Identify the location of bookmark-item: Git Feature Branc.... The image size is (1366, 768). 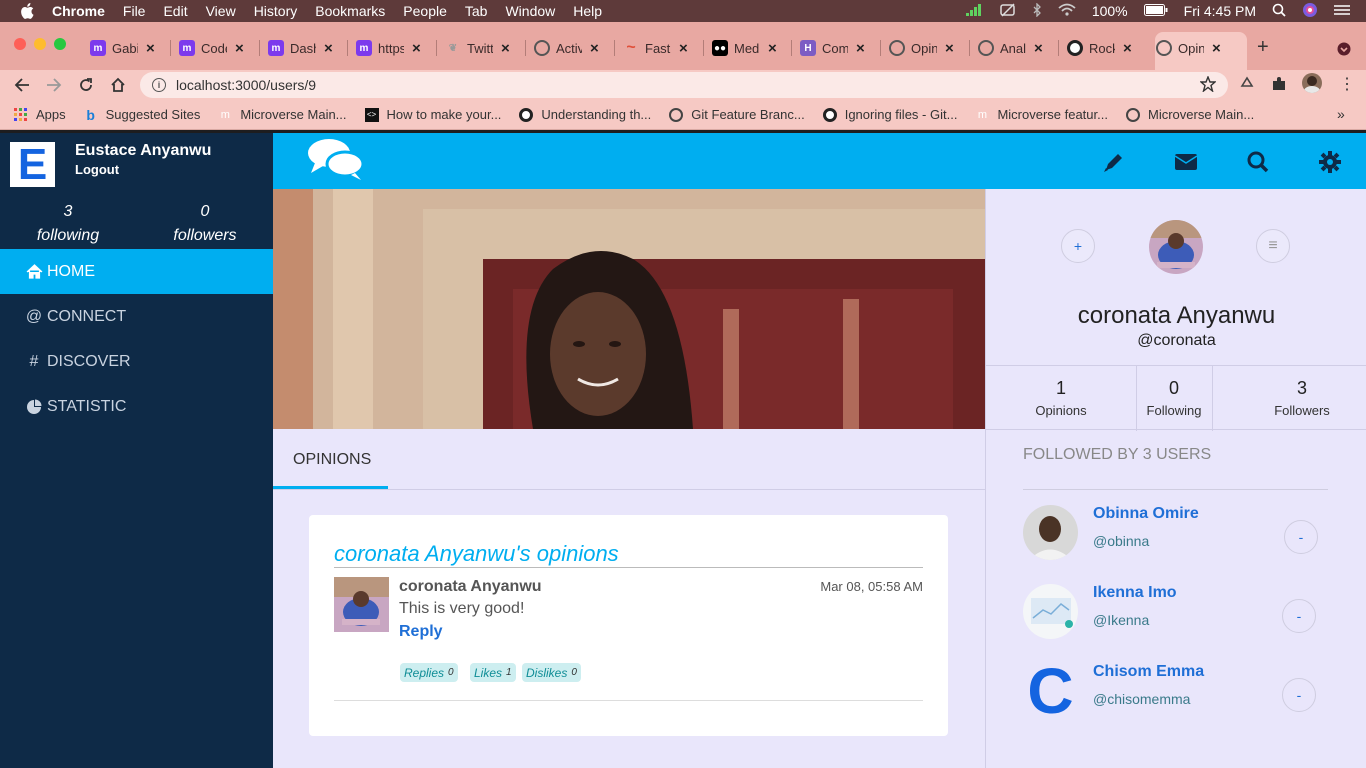
(737, 114).